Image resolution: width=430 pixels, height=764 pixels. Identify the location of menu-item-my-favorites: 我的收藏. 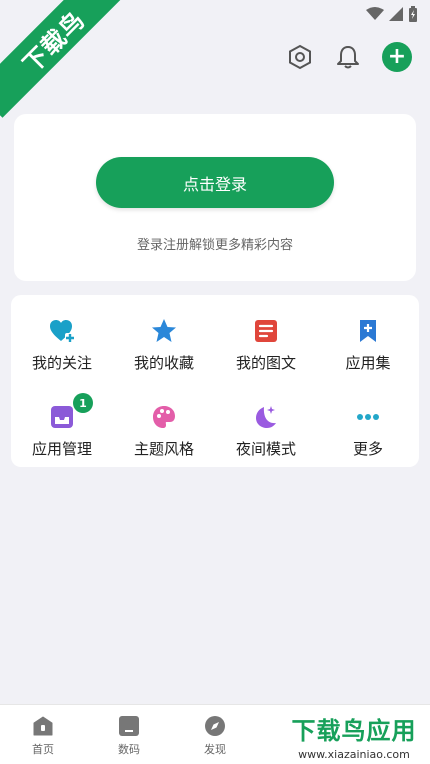
(164, 338).